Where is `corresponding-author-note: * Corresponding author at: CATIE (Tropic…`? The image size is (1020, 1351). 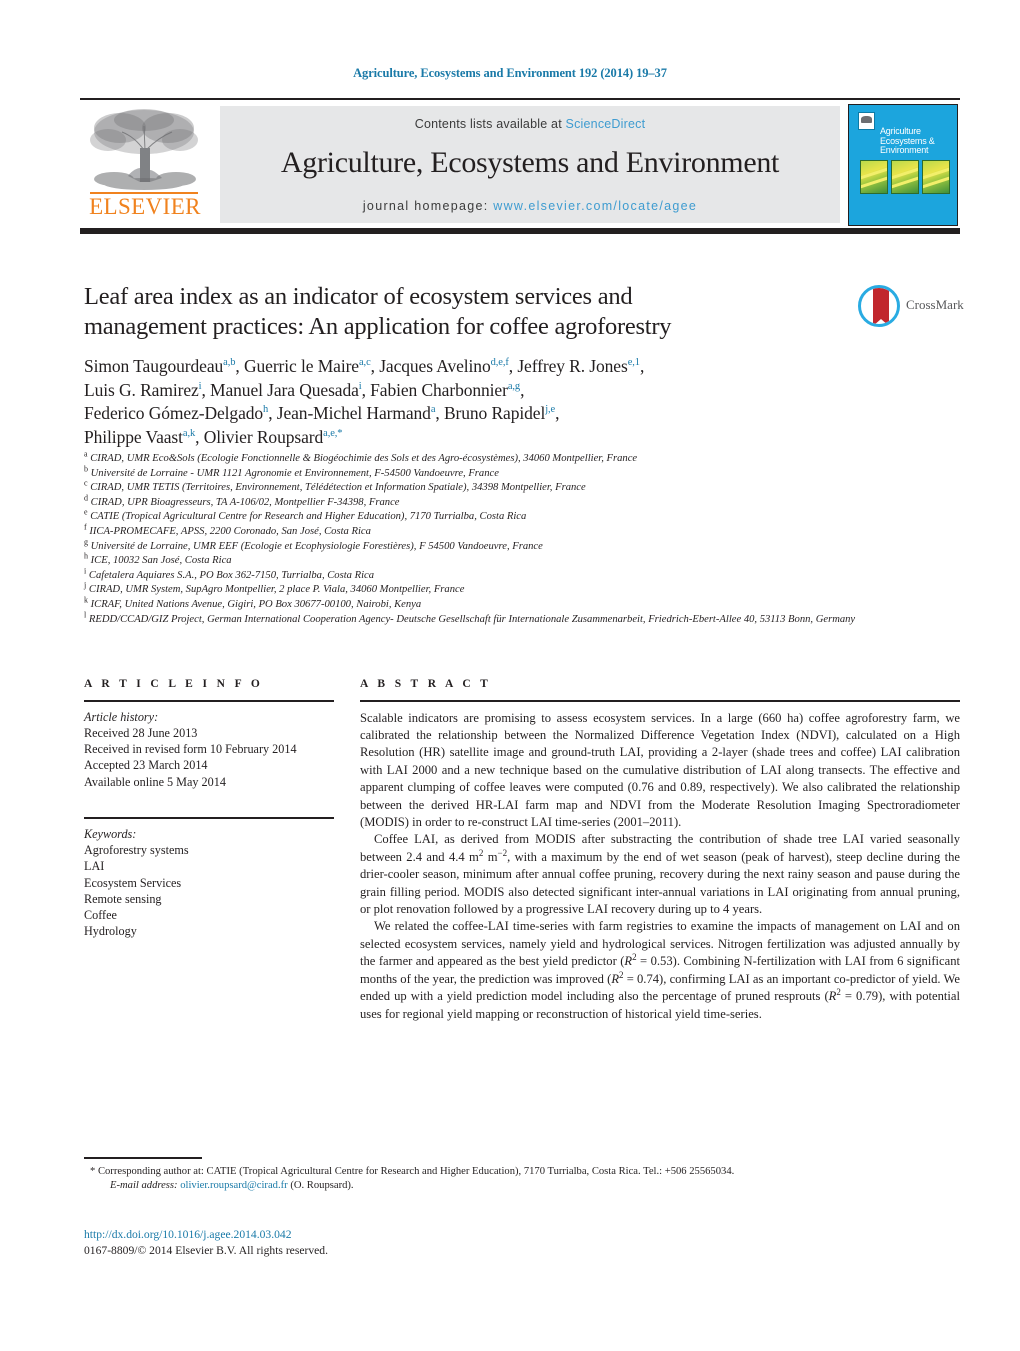 corresponding-author-note: * Corresponding author at: CATIE (Tropic… is located at coordinates (524, 1179).